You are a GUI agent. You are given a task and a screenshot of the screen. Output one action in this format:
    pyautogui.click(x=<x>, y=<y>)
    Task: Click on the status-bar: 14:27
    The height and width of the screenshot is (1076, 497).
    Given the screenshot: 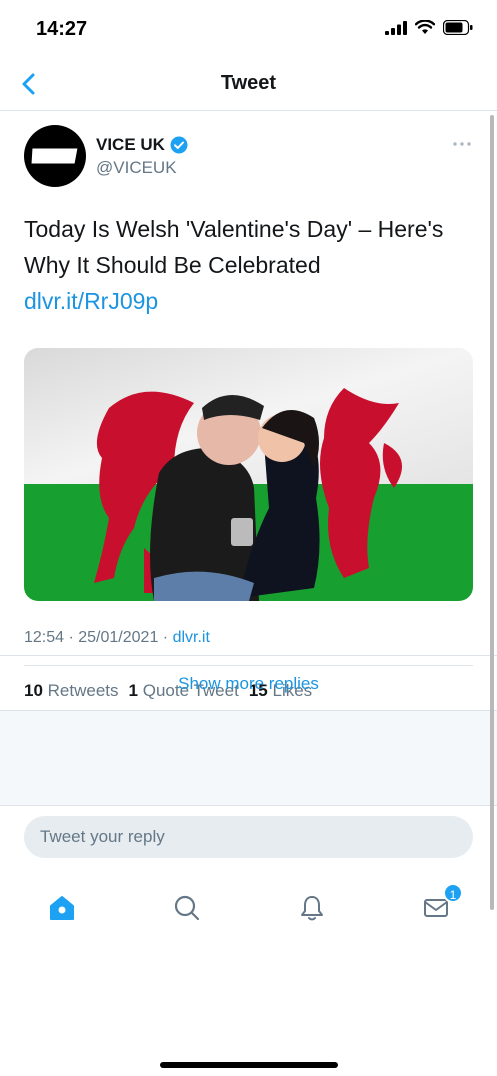 What is the action you would take?
    pyautogui.click(x=248, y=29)
    